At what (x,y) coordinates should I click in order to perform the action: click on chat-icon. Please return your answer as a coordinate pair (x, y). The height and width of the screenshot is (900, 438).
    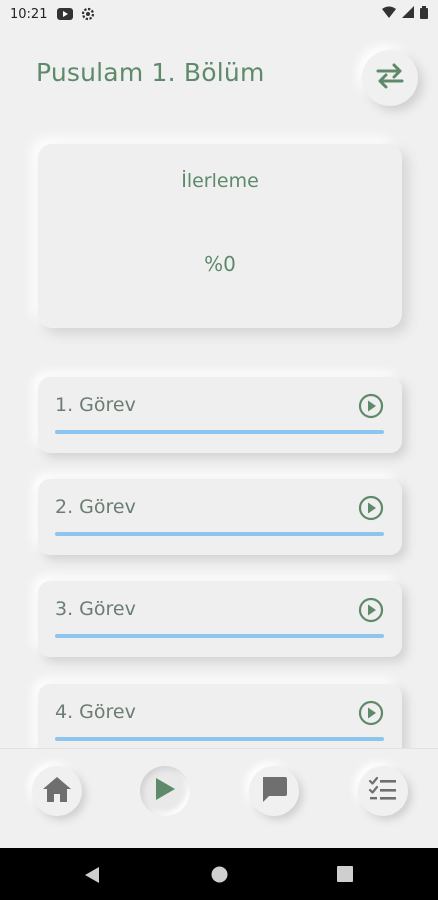
    Looking at the image, I should click on (274, 791).